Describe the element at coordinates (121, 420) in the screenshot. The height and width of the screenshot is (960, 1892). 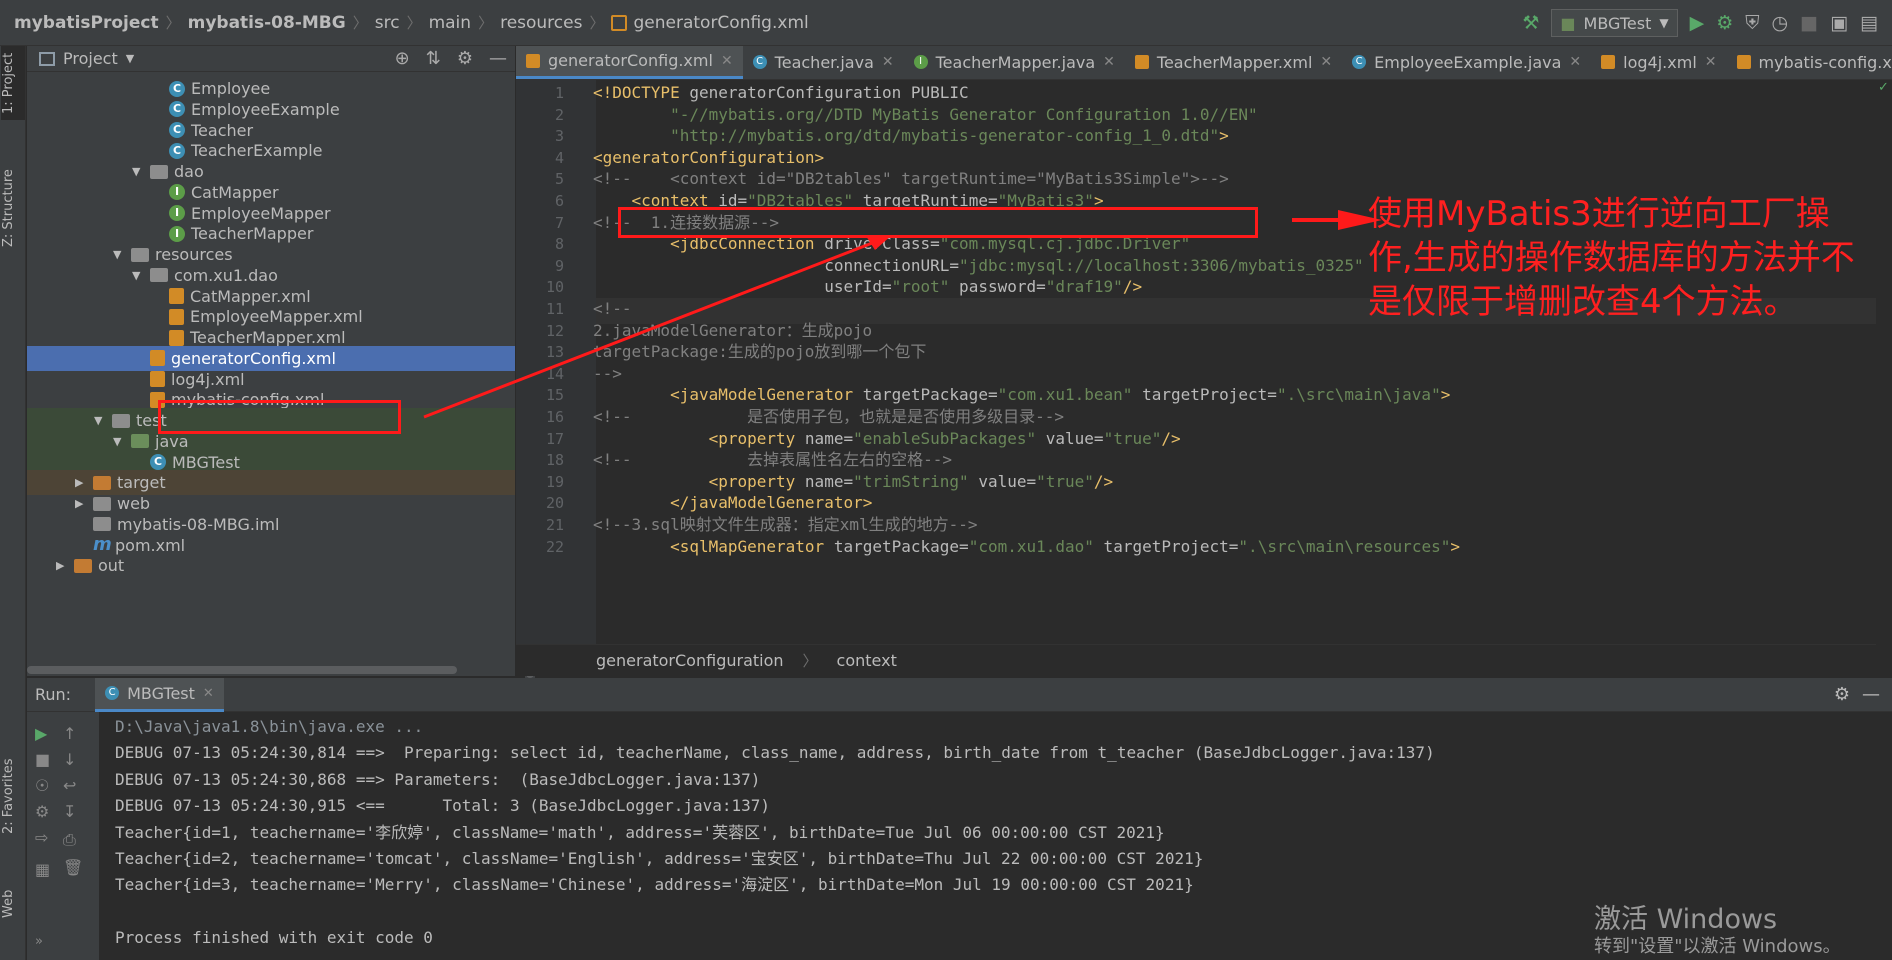
I see `folder-icon` at that location.